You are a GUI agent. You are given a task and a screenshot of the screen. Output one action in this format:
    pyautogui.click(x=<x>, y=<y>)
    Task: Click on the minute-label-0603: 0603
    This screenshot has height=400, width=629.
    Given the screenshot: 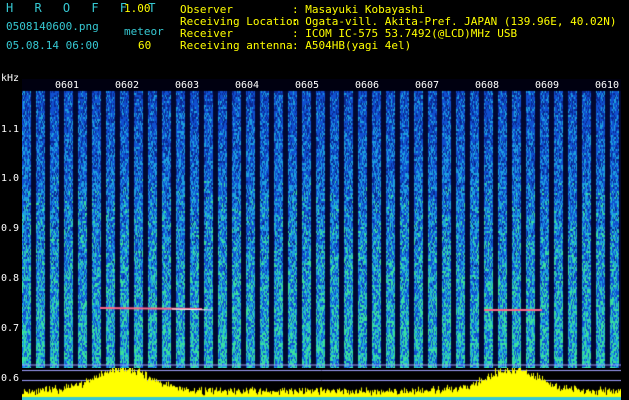 What is the action you would take?
    pyautogui.click(x=187, y=85)
    